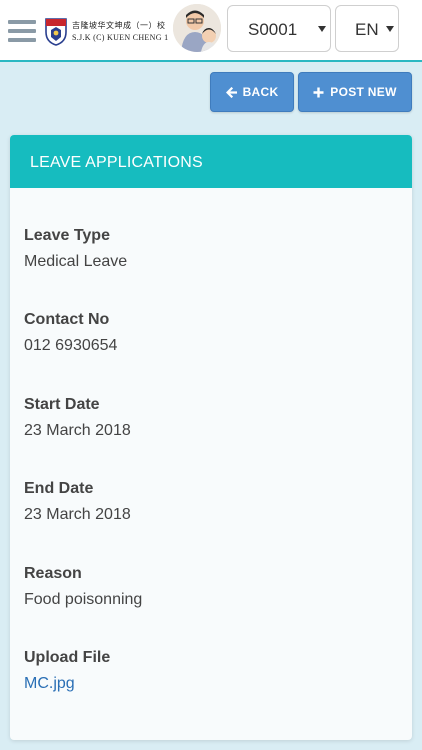  What do you see at coordinates (120, 37) in the screenshot?
I see `school-name-en: S.J.K (C) KUEN CHENG 1` at bounding box center [120, 37].